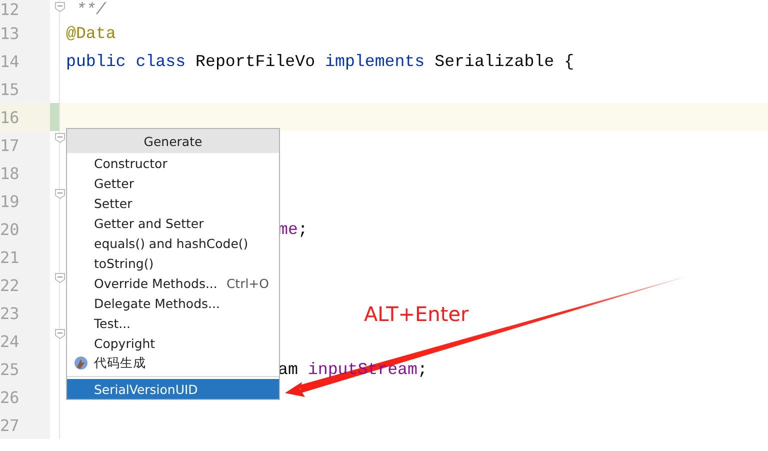 The height and width of the screenshot is (451, 768). Describe the element at coordinates (173, 363) in the screenshot. I see `menu-item: 代码生成` at that location.